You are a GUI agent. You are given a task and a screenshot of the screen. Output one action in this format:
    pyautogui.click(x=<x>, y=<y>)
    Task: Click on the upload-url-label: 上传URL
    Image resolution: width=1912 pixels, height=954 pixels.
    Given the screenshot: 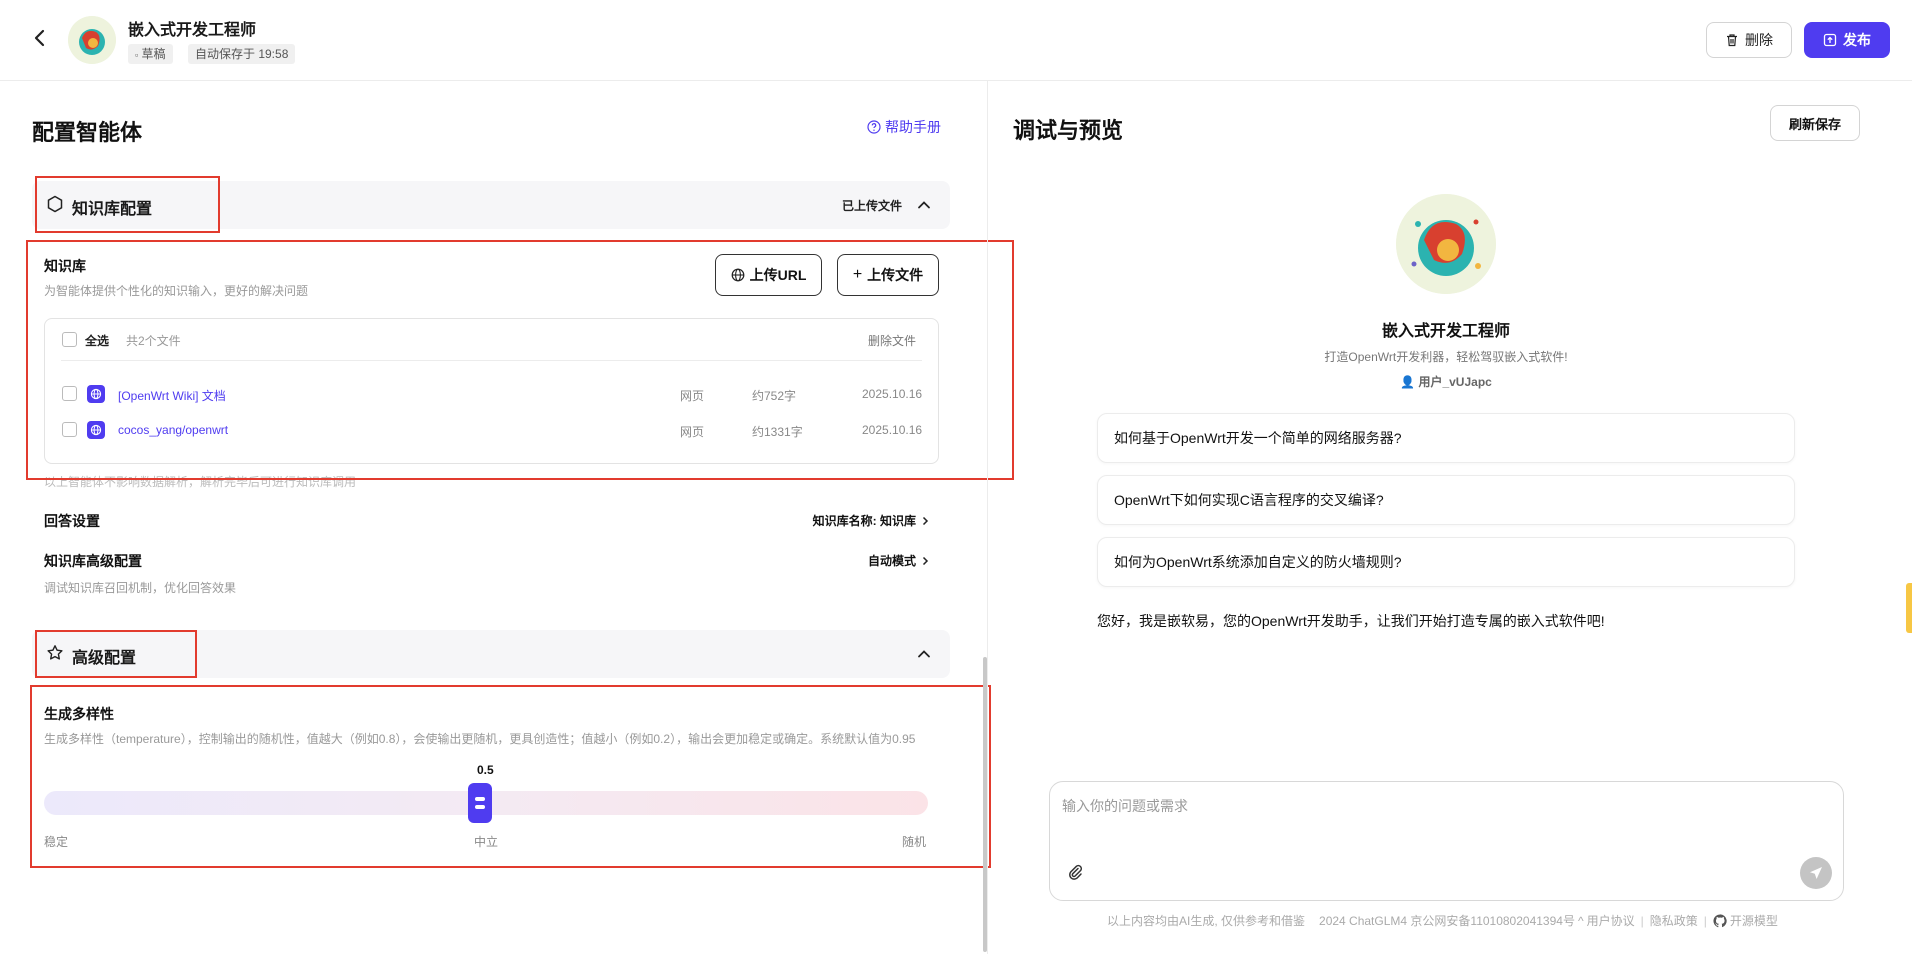 What is the action you would take?
    pyautogui.click(x=778, y=275)
    